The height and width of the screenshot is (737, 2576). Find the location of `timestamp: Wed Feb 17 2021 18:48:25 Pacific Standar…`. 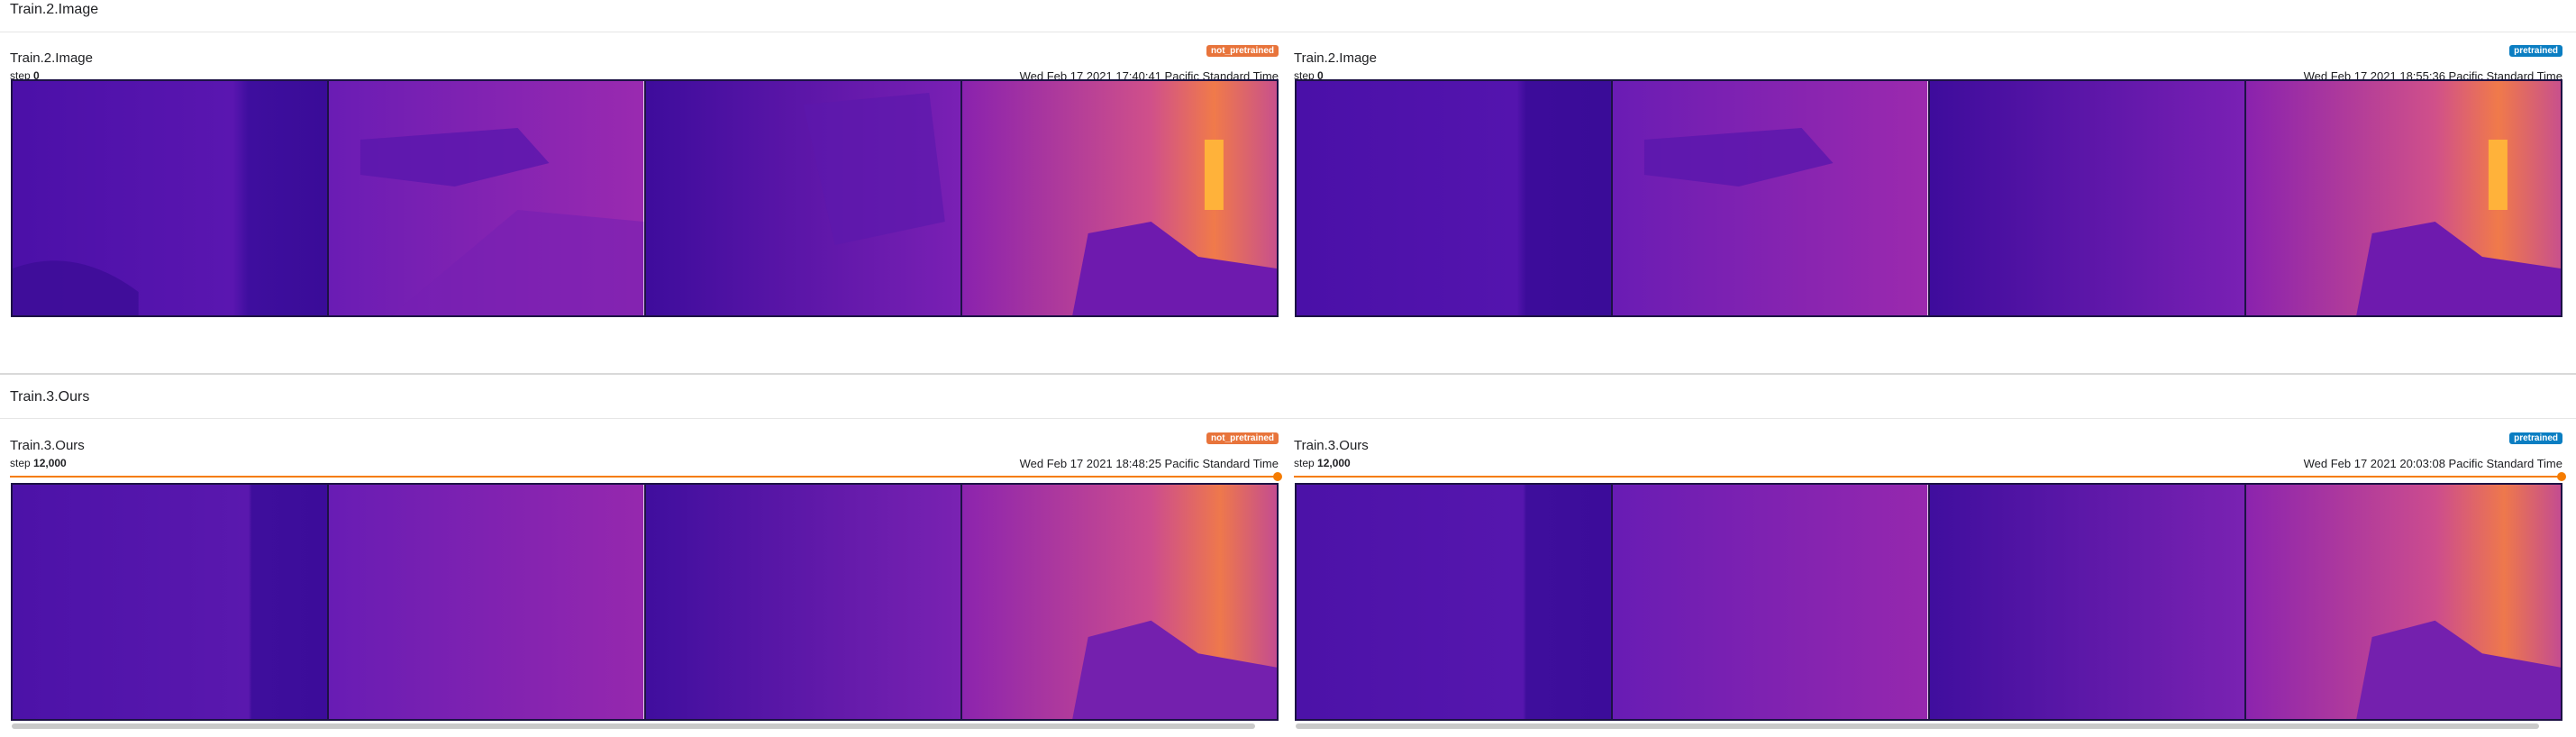

timestamp: Wed Feb 17 2021 18:48:25 Pacific Standar… is located at coordinates (1149, 464).